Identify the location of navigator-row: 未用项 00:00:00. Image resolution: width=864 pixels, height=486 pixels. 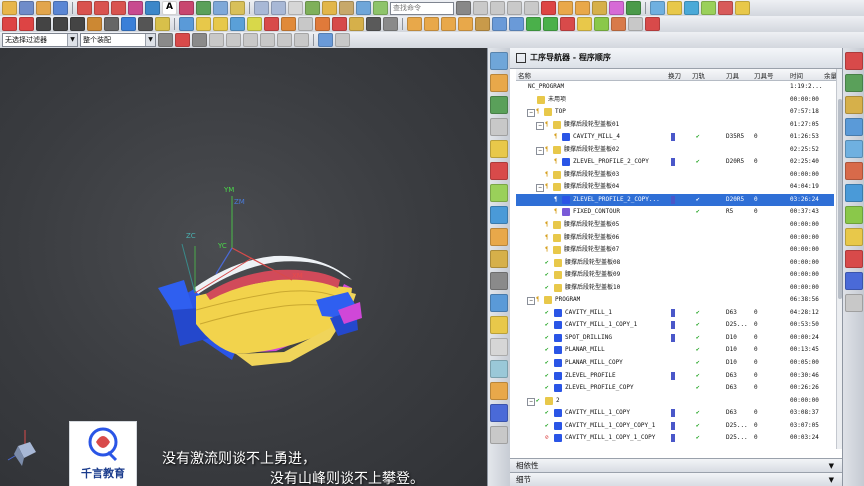
(675, 100).